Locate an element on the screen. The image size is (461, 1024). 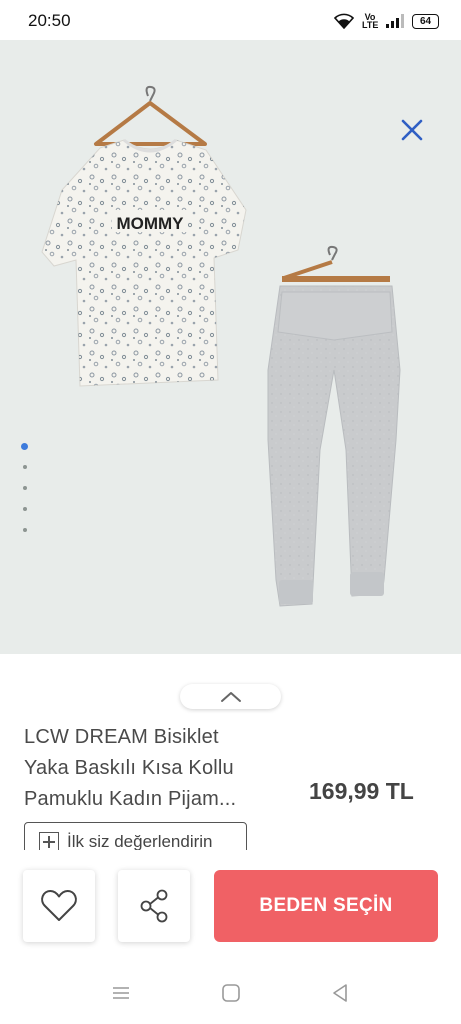
back-icon is located at coordinates (340, 993).